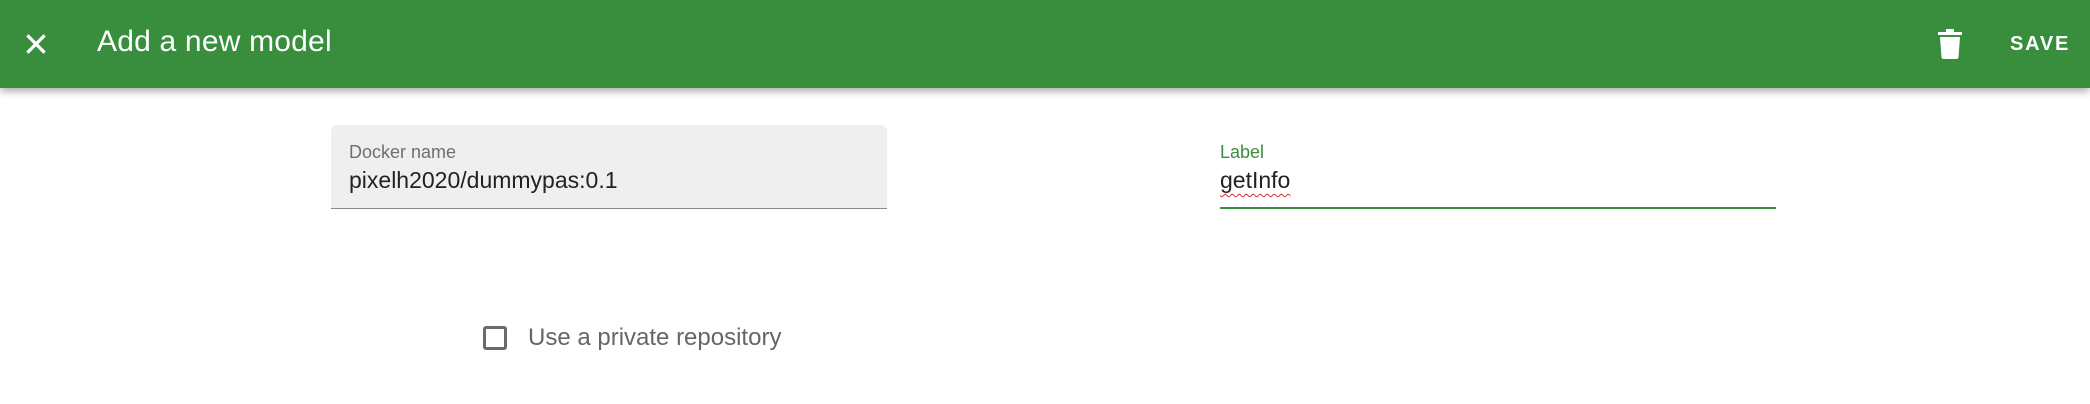 The width and height of the screenshot is (2090, 404). I want to click on trash-icon, so click(1950, 44).